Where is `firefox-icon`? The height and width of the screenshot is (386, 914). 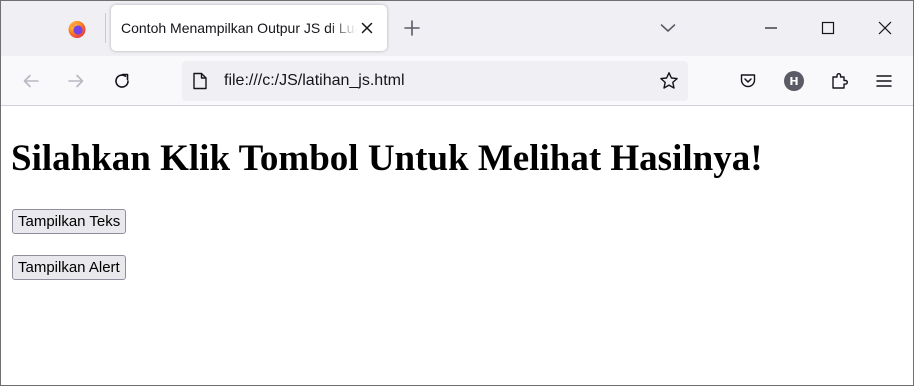 firefox-icon is located at coordinates (77, 29).